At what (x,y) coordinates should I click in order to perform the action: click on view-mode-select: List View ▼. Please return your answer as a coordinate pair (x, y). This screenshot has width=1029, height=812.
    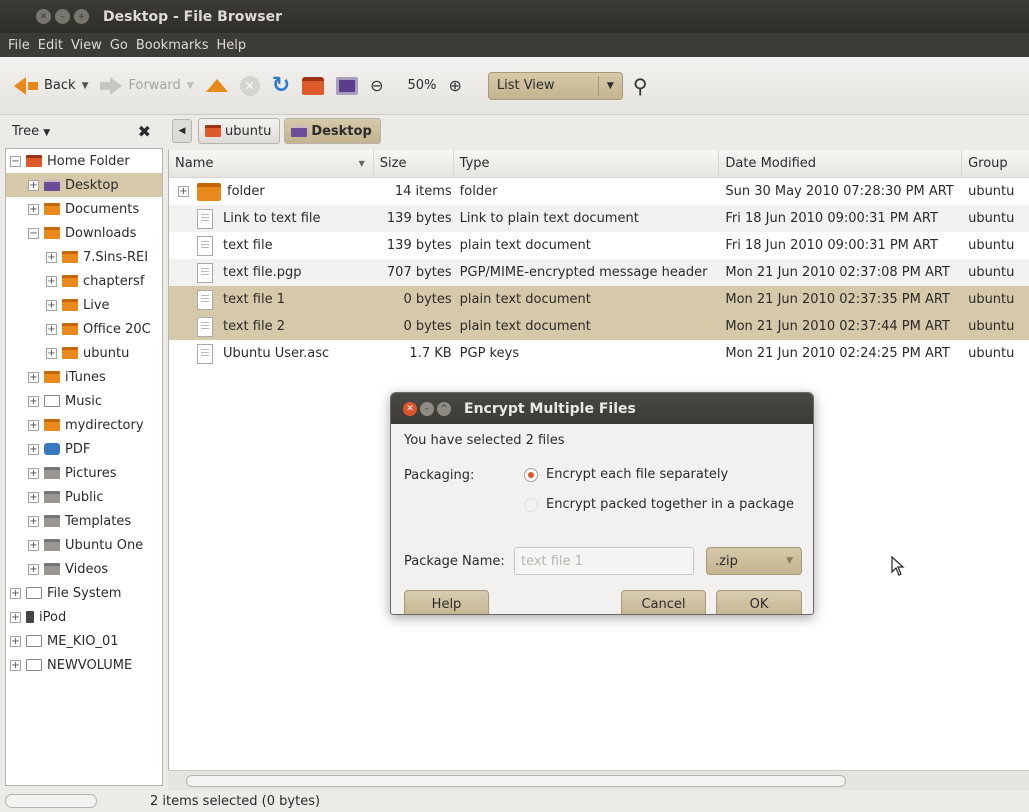
    Looking at the image, I should click on (555, 85).